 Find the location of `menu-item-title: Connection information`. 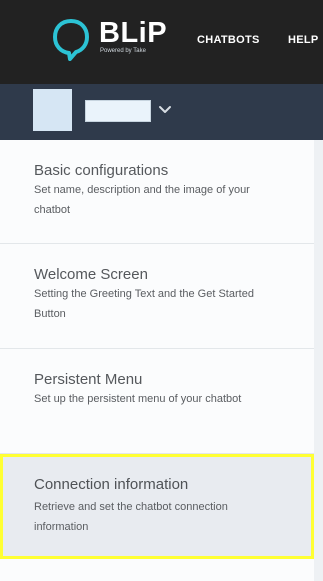

menu-item-title: Connection information is located at coordinates (111, 484).